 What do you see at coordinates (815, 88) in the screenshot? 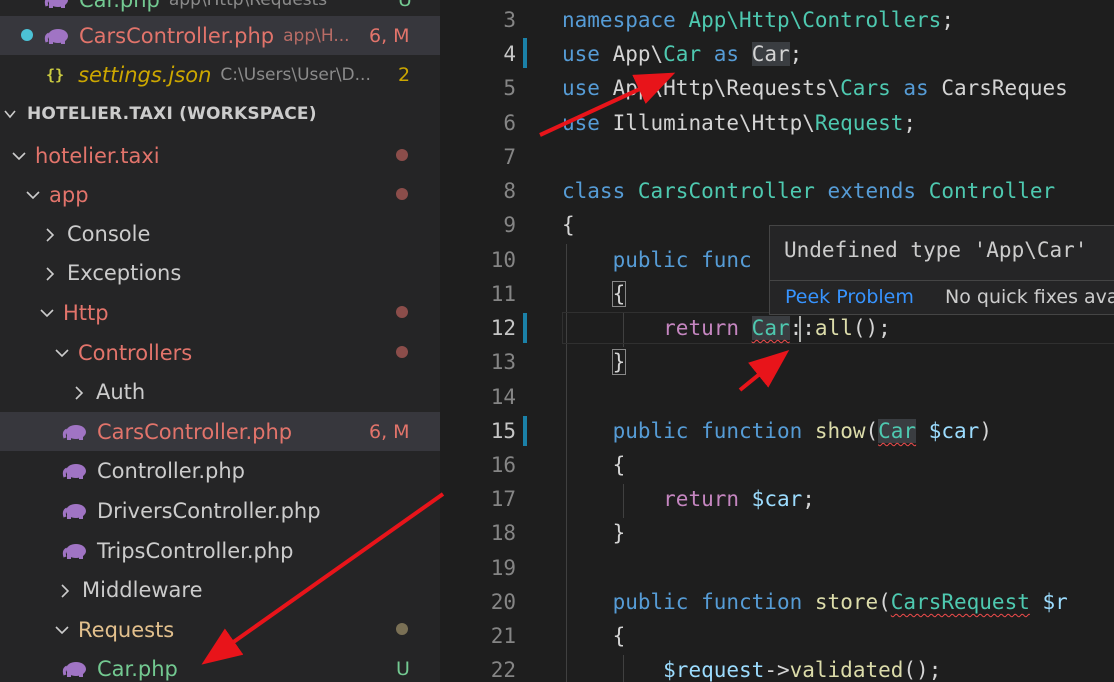
I see `code-line-5: use App\Http\Requests\Cars as CarsReques` at bounding box center [815, 88].